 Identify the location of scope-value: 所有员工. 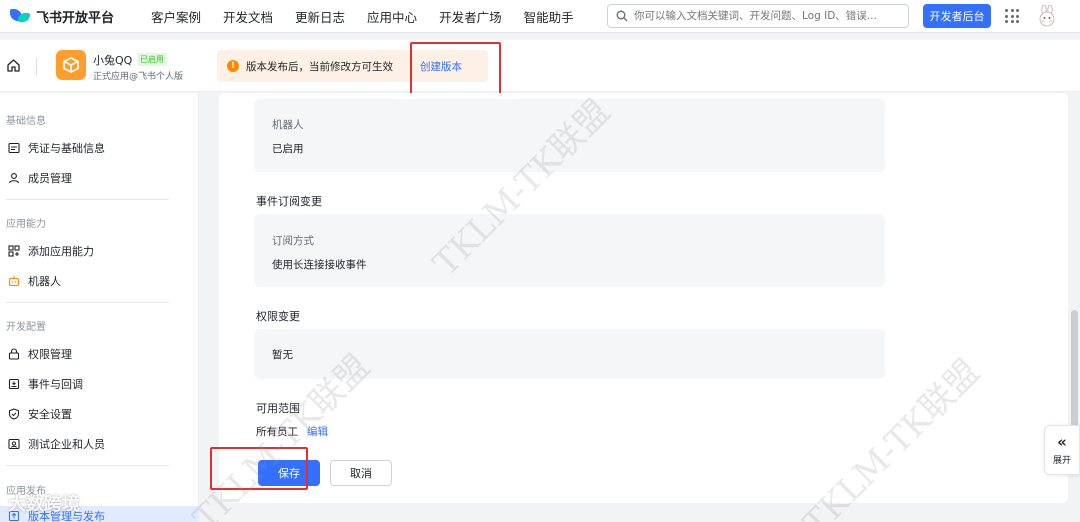
(277, 432).